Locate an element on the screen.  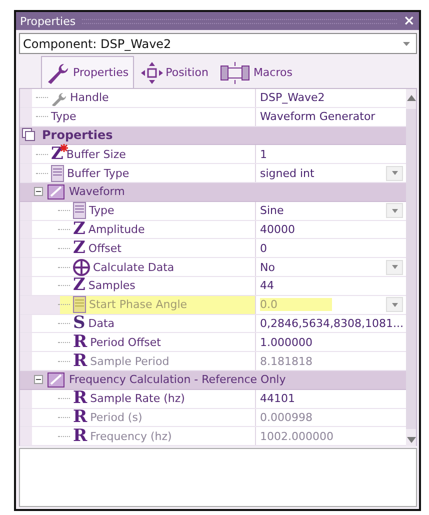
property-name: Calculate Data is located at coordinates (133, 267).